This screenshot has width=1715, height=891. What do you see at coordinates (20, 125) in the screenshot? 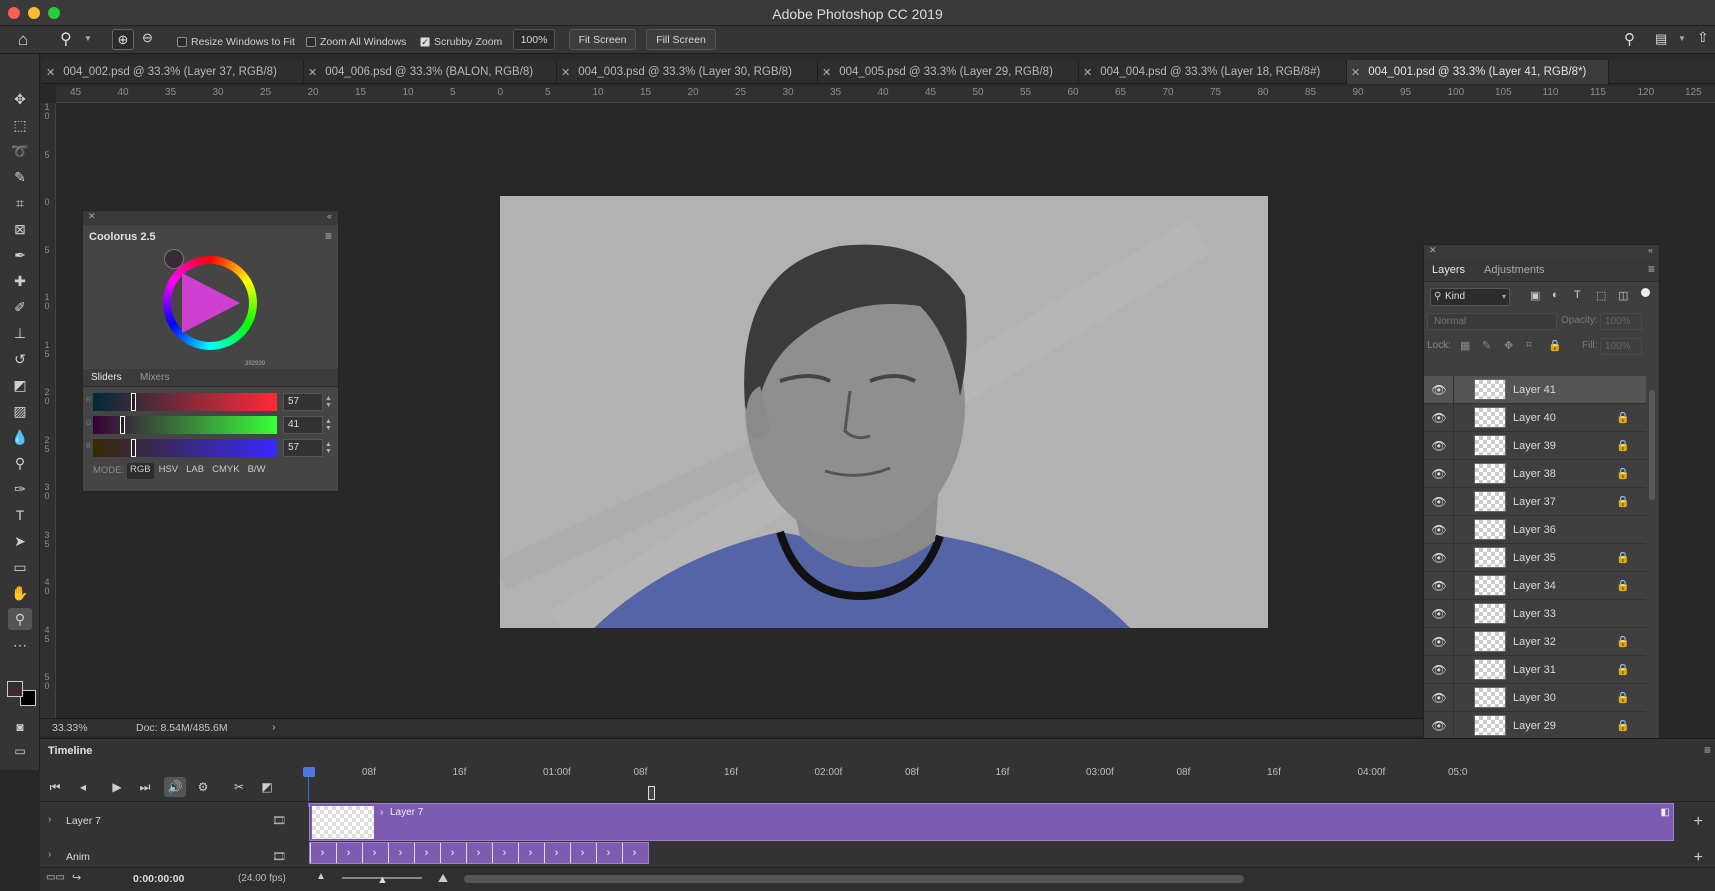
I see `marquee-tool-icon: ⬚` at bounding box center [20, 125].